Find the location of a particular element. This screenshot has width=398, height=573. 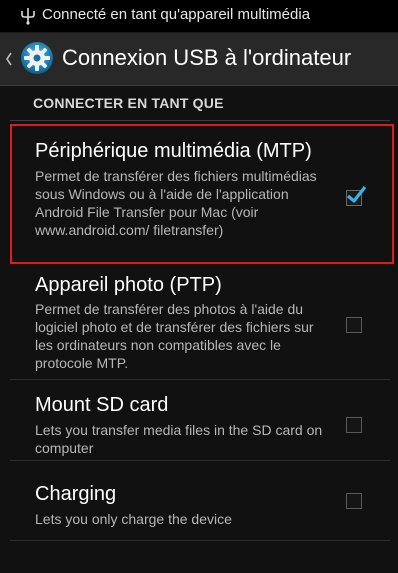

option-title: Charging is located at coordinates (76, 494).